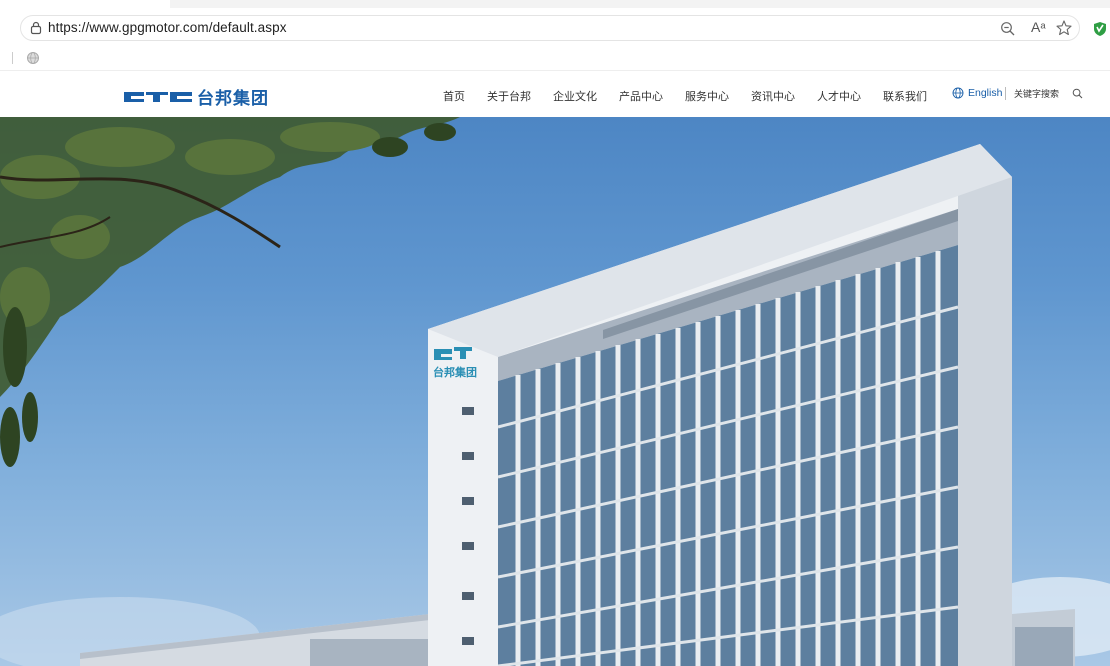 This screenshot has width=1110, height=666. Describe the element at coordinates (575, 96) in the screenshot. I see `nav-item-culture: 企业文化` at that location.